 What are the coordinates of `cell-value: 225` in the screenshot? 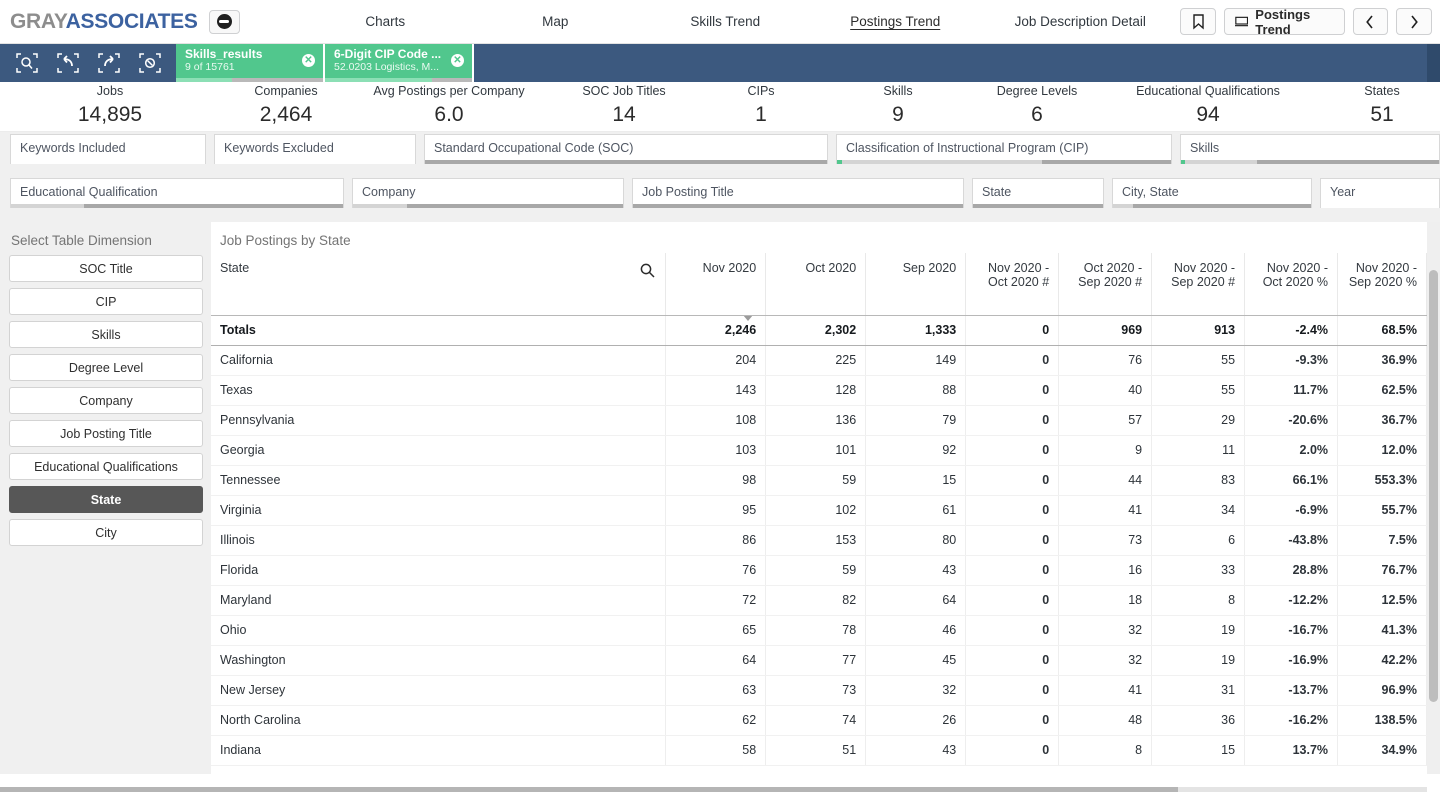 It's located at (816, 360).